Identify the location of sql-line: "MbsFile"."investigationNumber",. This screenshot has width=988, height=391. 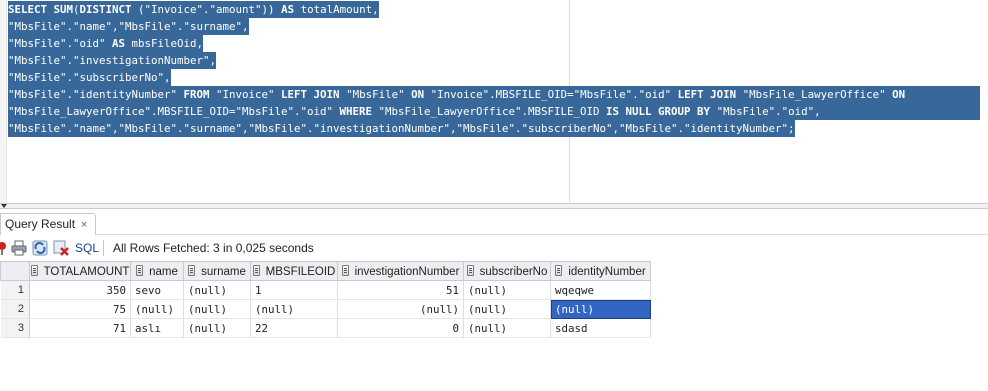
(112, 60).